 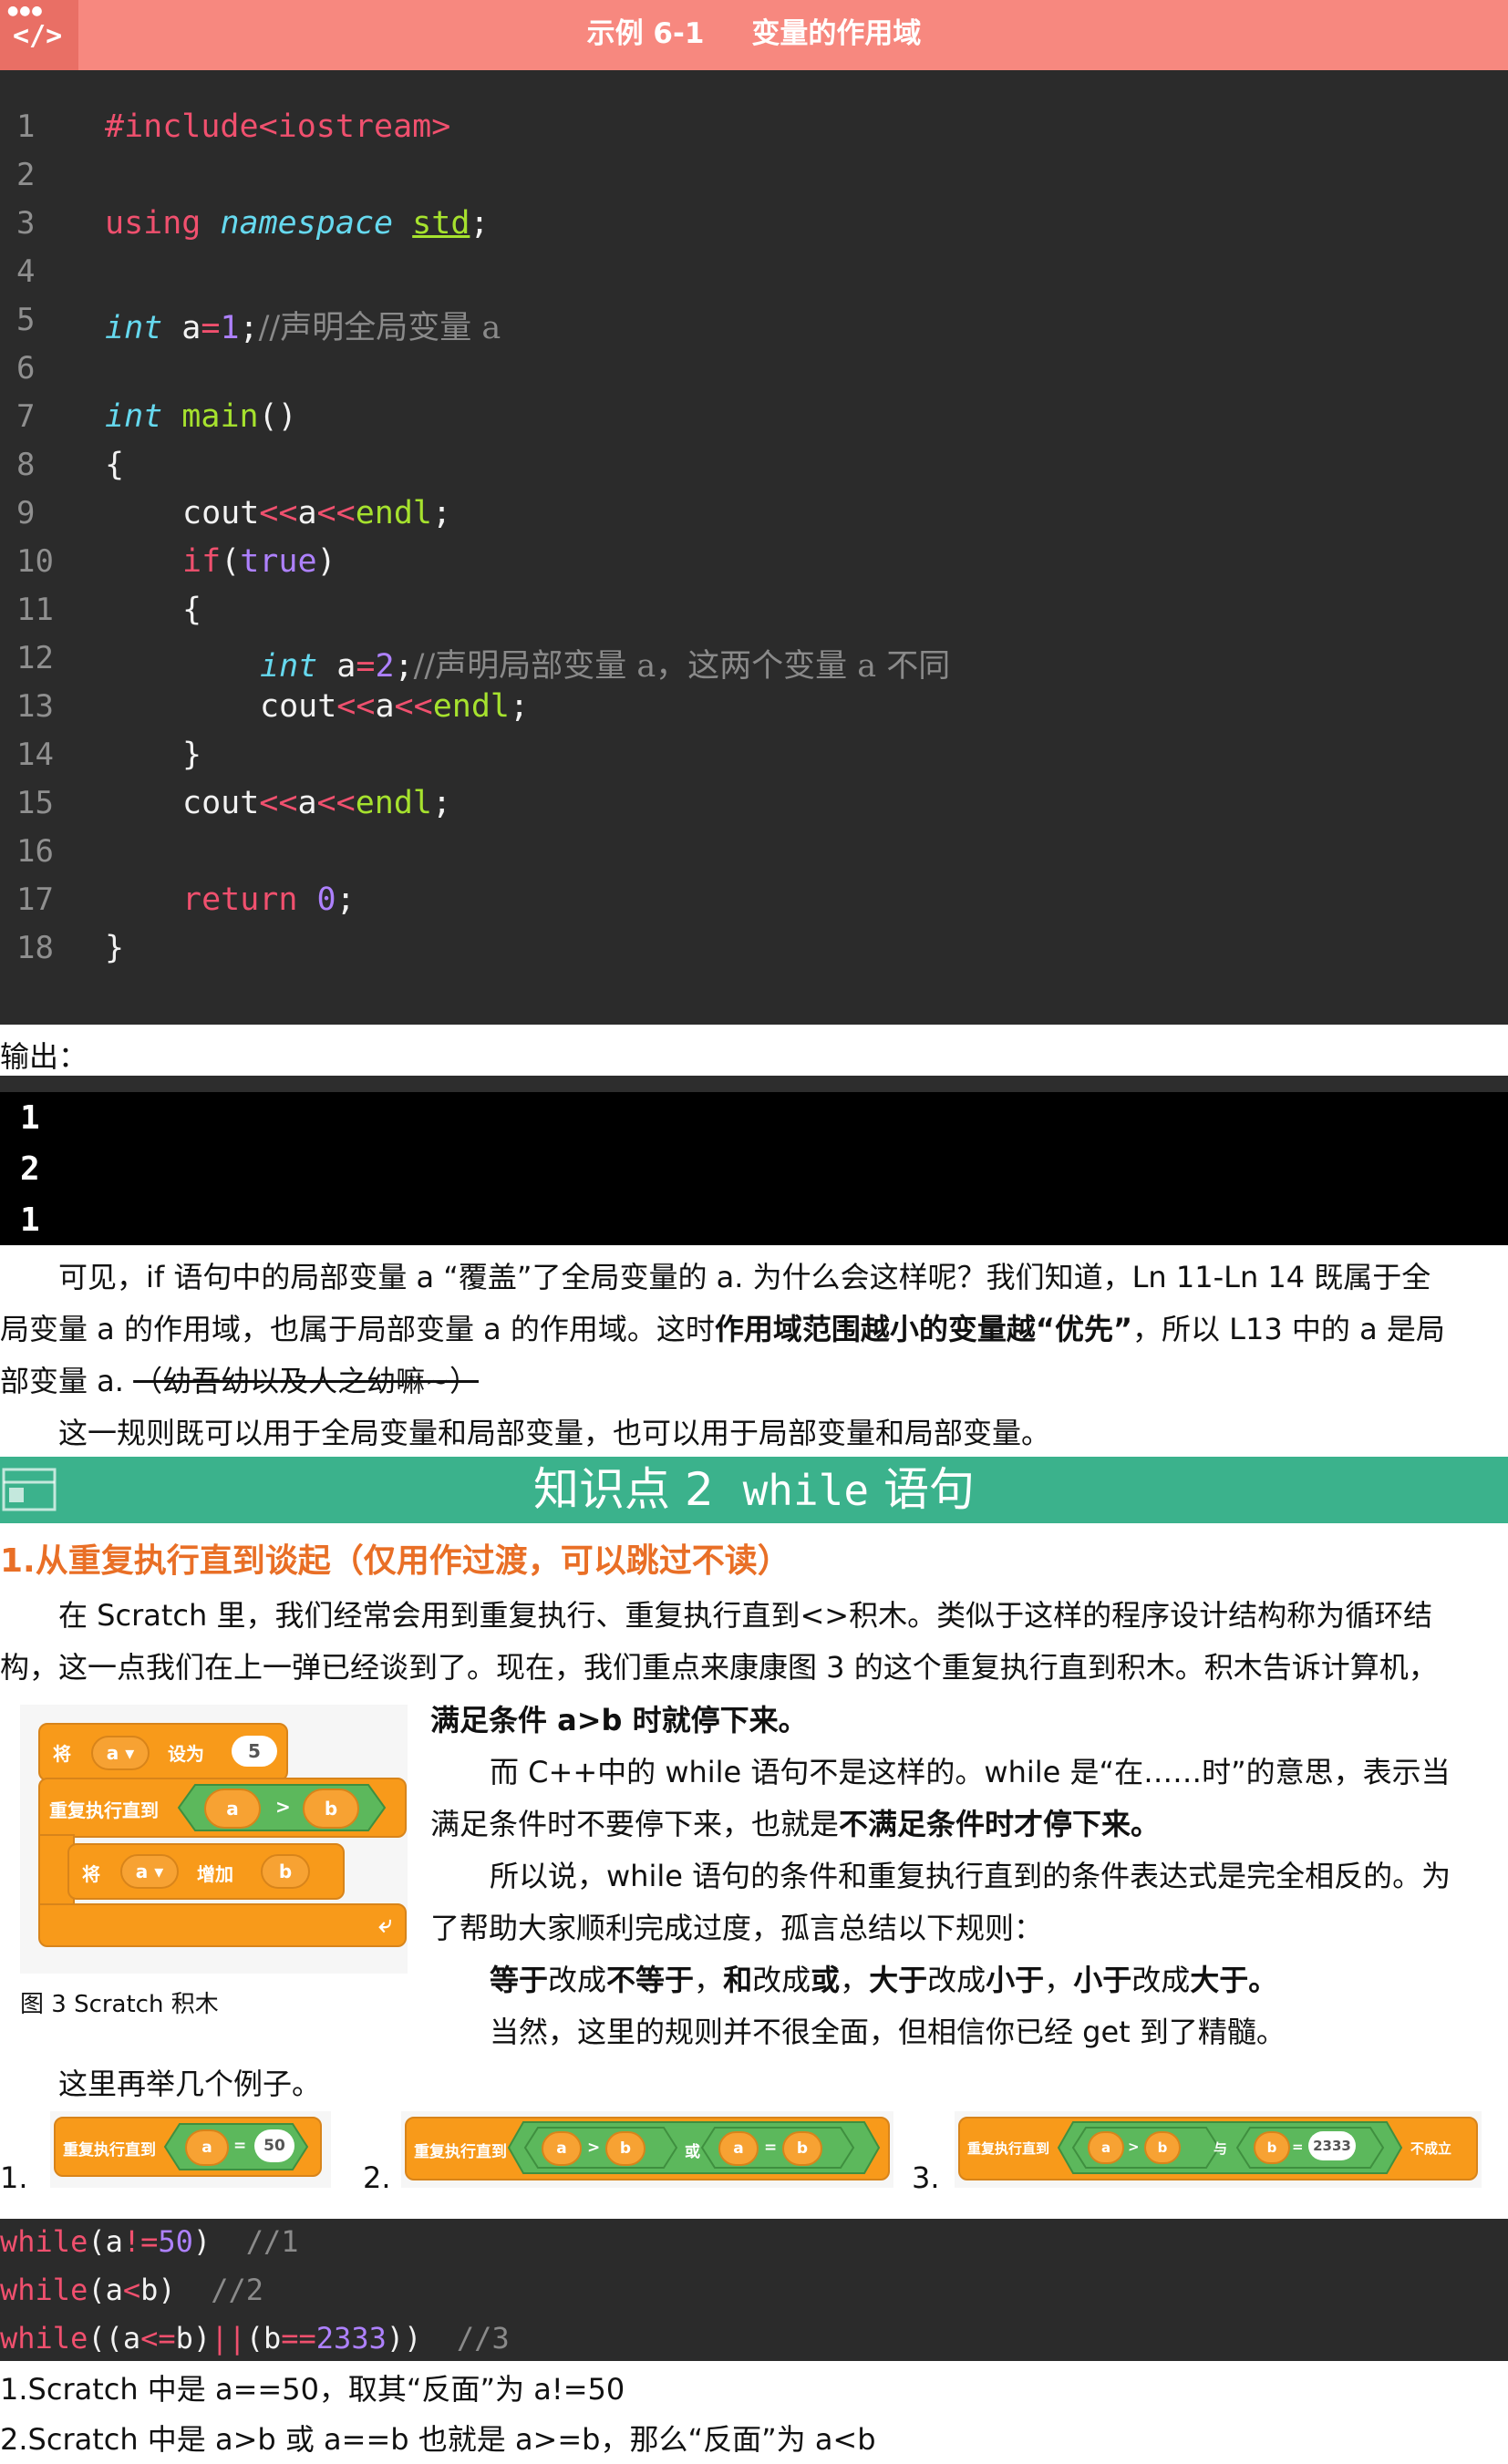 I want to click on code-line: 5 int a=1;//声明全局变量 a, so click(x=754, y=325).